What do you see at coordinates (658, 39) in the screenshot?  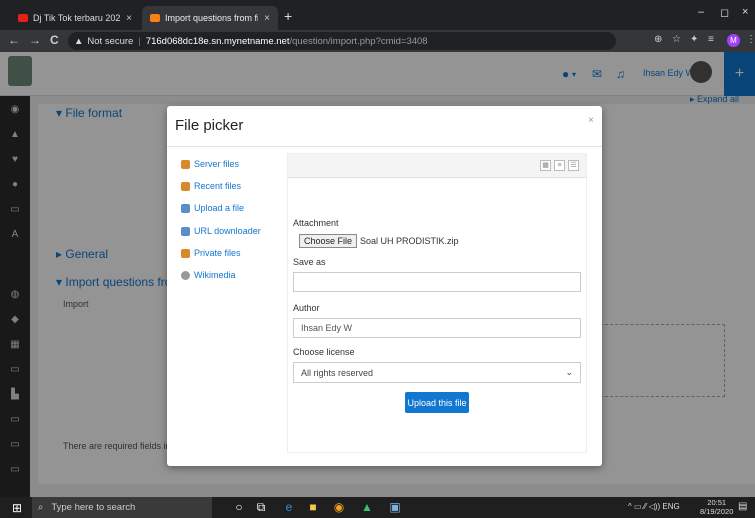 I see `zoom-icon: ⊕` at bounding box center [658, 39].